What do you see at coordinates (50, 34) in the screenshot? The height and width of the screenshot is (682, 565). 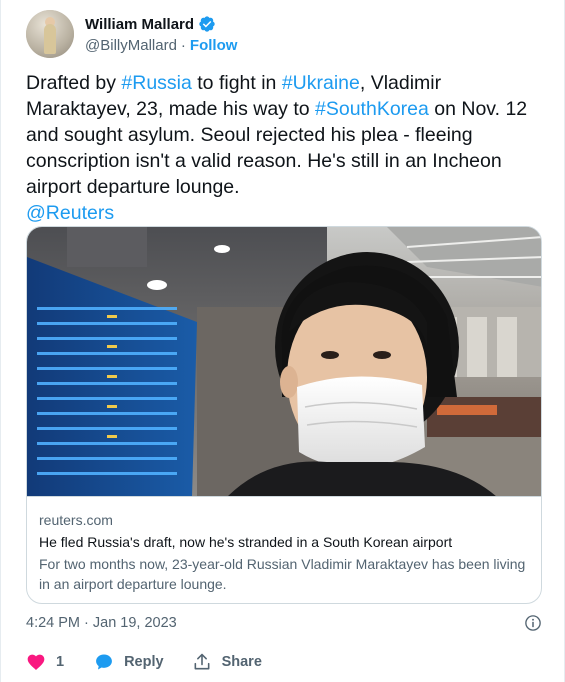 I see `avatar` at bounding box center [50, 34].